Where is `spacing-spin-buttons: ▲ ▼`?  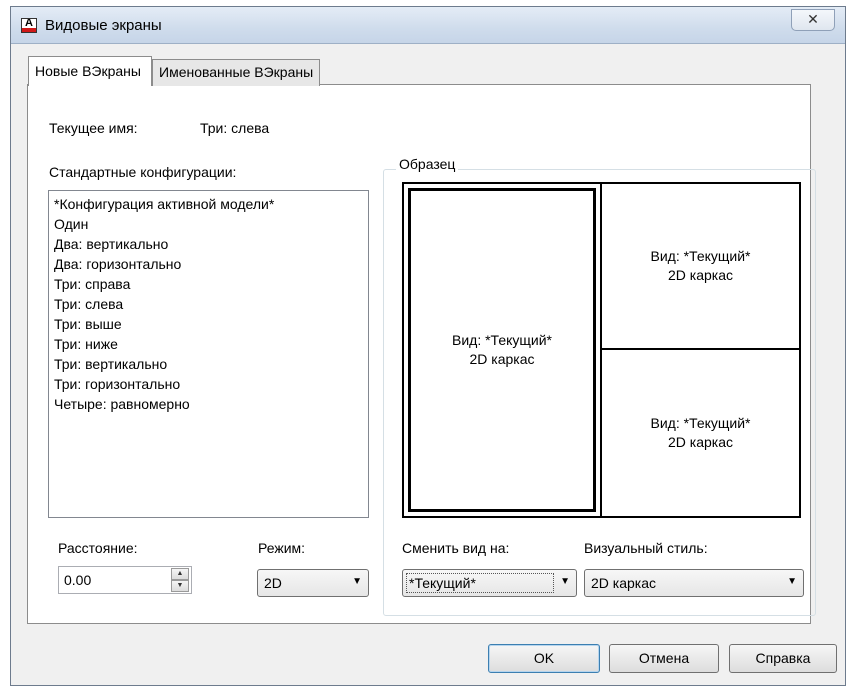
spacing-spin-buttons: ▲ ▼ is located at coordinates (180, 580).